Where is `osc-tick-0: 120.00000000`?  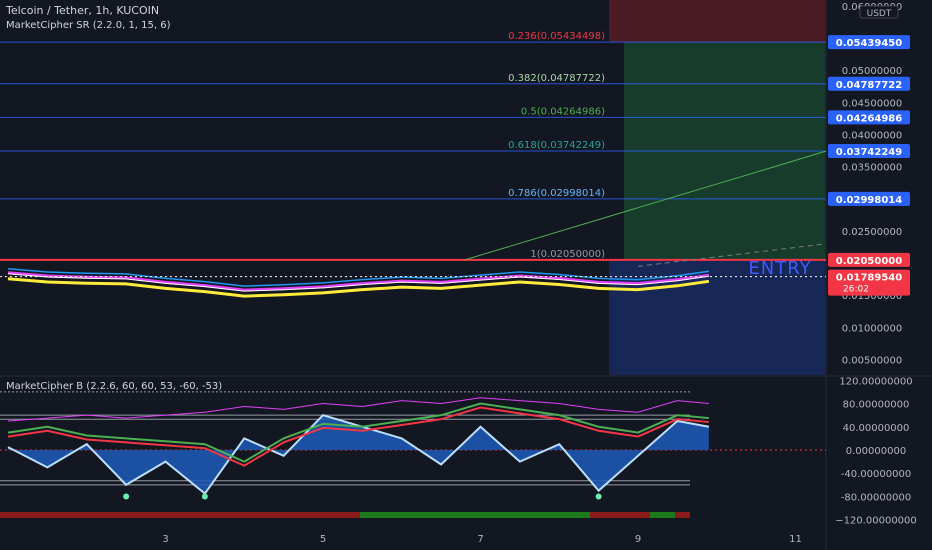 osc-tick-0: 120.00000000 is located at coordinates (875, 381).